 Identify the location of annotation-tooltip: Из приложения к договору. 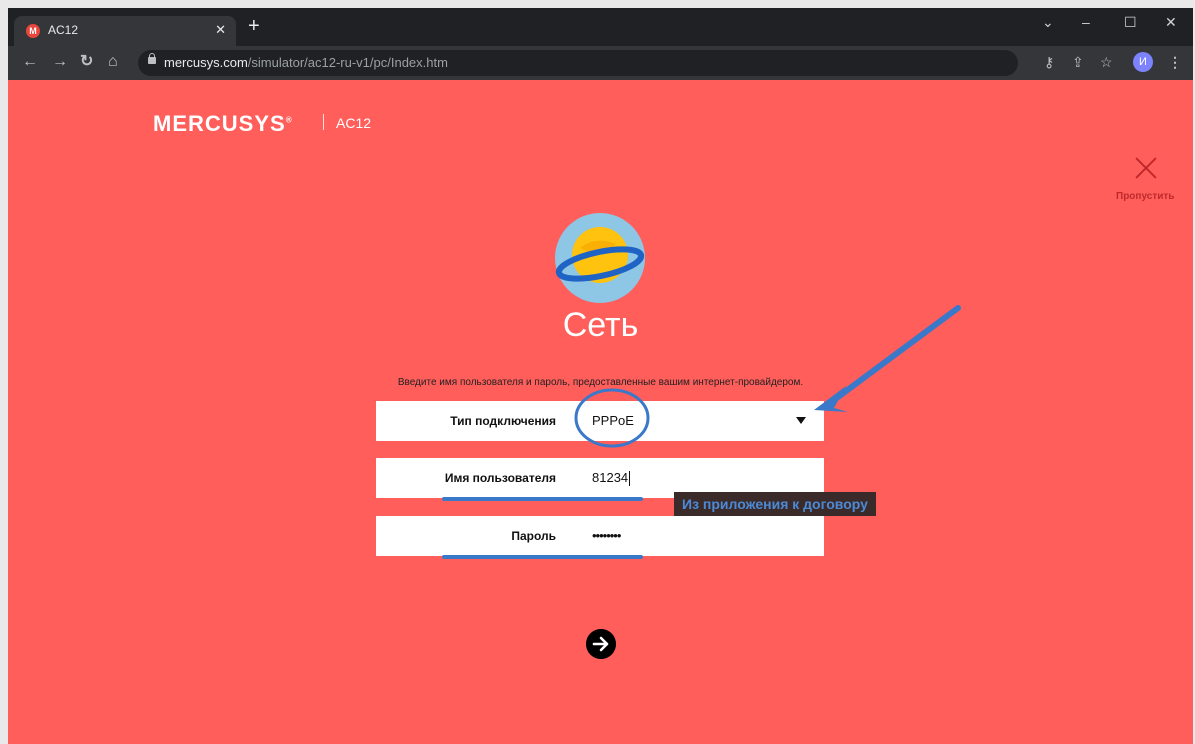
(775, 504).